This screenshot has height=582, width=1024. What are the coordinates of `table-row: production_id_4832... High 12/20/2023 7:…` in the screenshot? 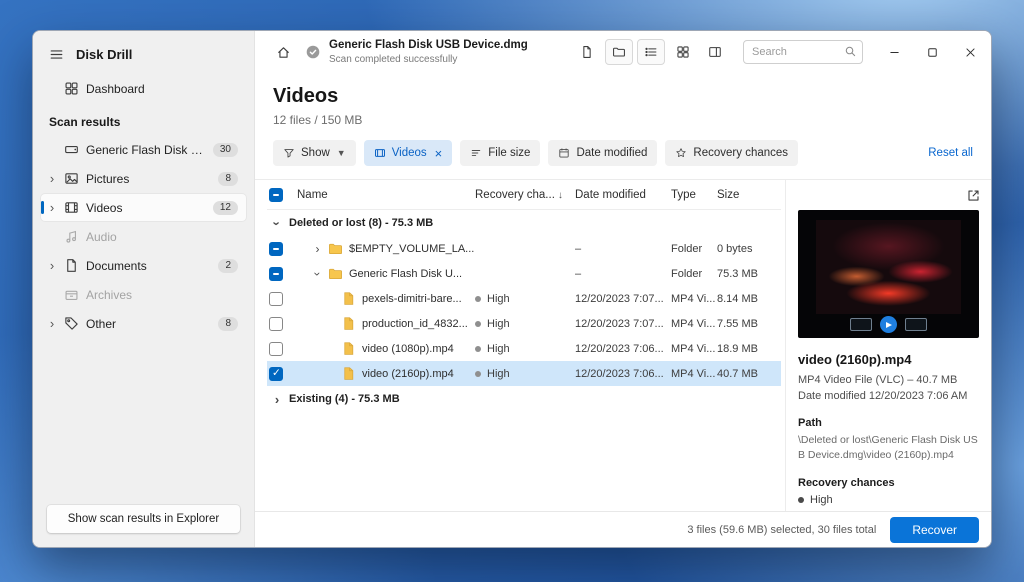 It's located at (524, 323).